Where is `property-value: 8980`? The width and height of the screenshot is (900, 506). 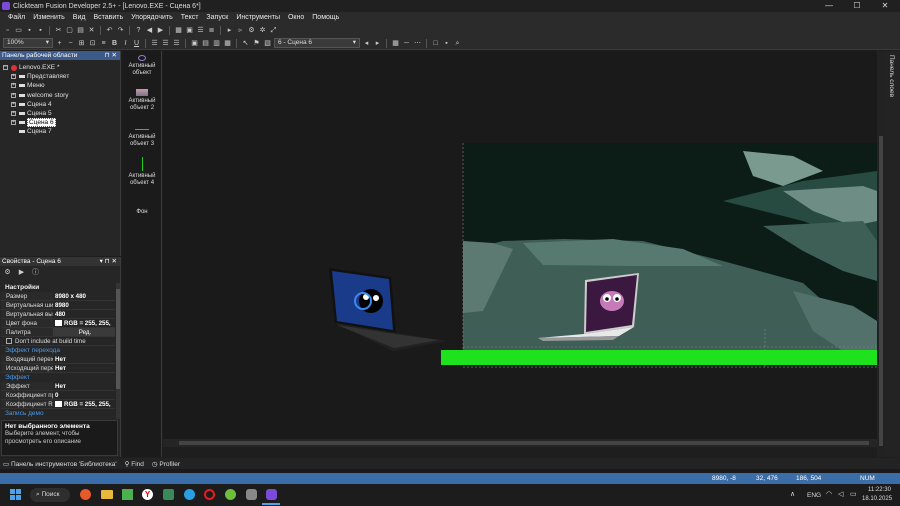 property-value: 8980 is located at coordinates (84, 305).